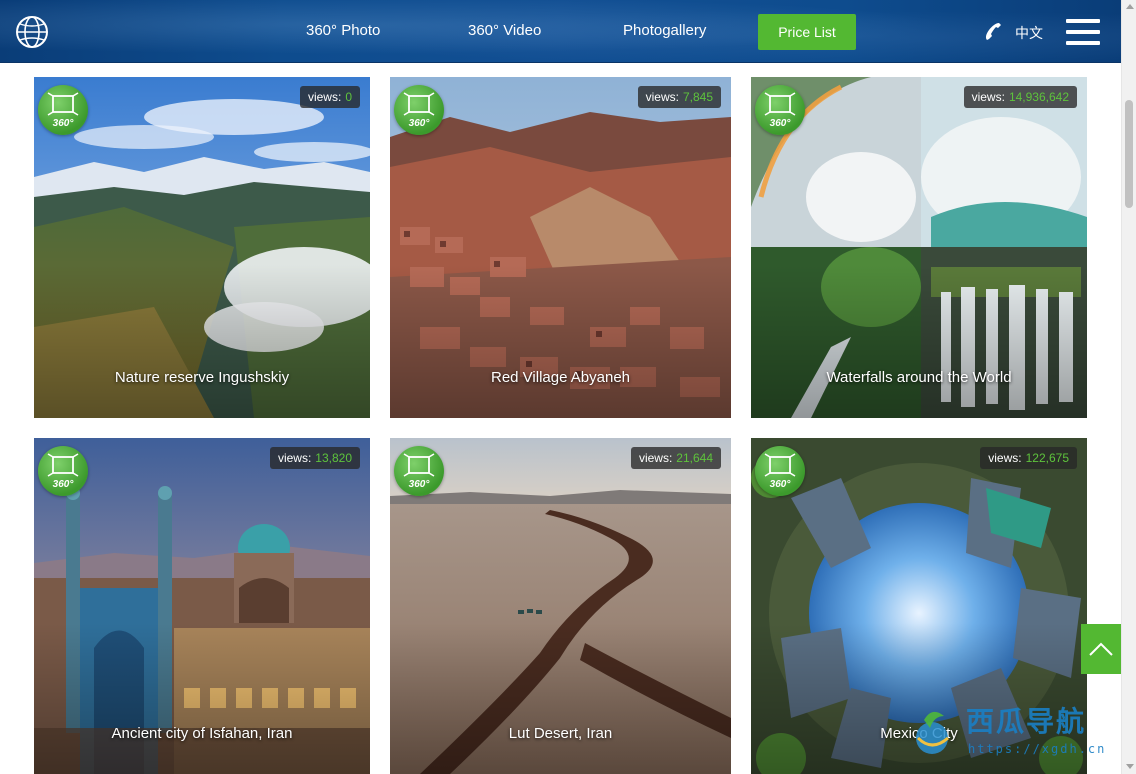 This screenshot has height=774, width=1136. What do you see at coordinates (1047, 458) in the screenshot?
I see `views-count: 122,675` at bounding box center [1047, 458].